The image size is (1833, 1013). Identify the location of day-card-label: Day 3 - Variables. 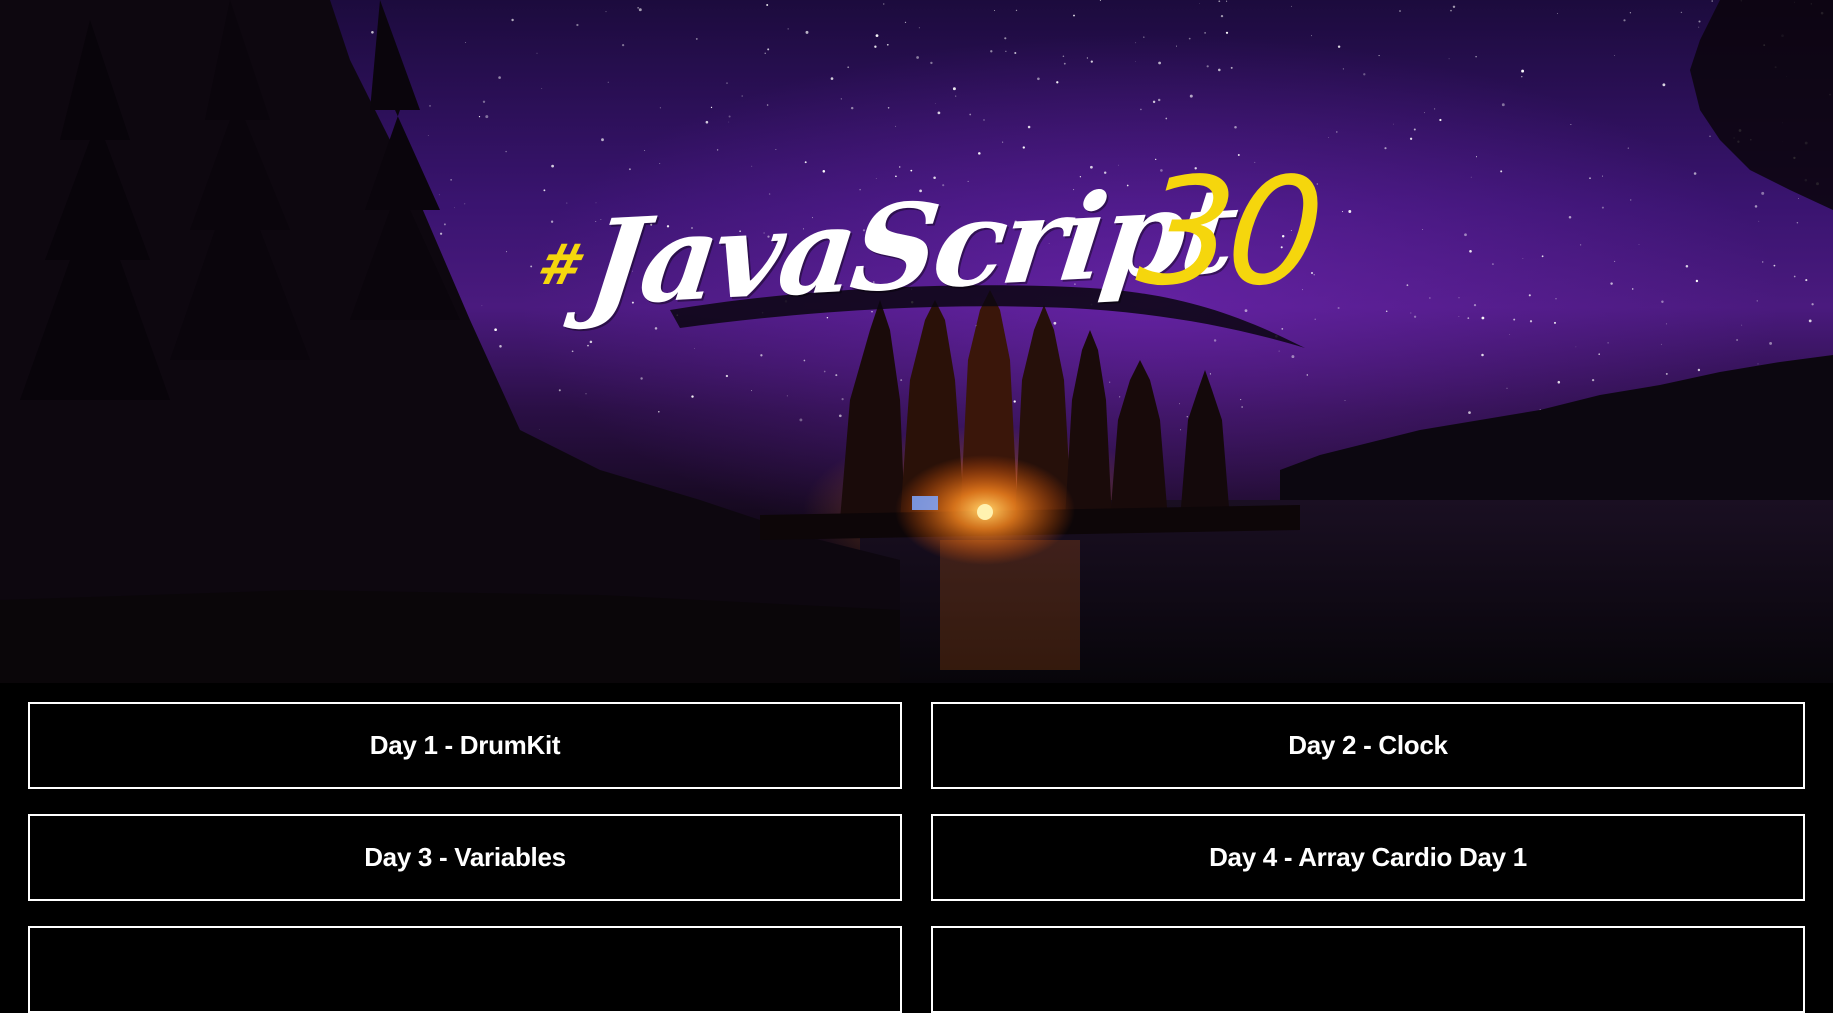
(465, 857).